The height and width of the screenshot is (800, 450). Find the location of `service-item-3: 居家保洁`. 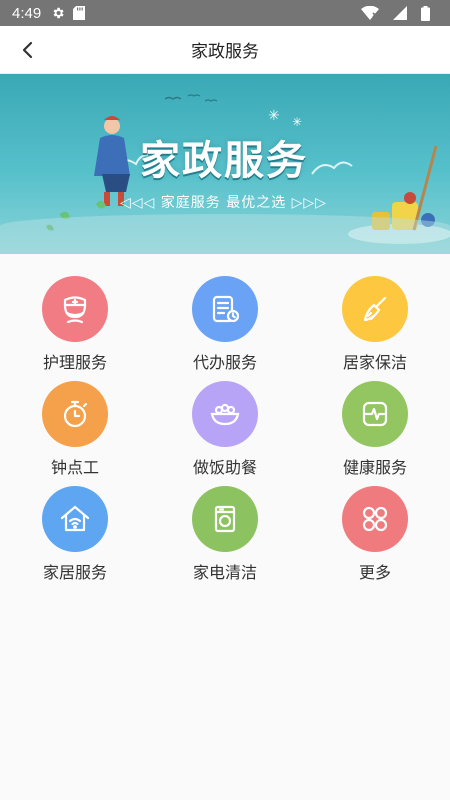

service-item-3: 居家保洁 is located at coordinates (375, 328).